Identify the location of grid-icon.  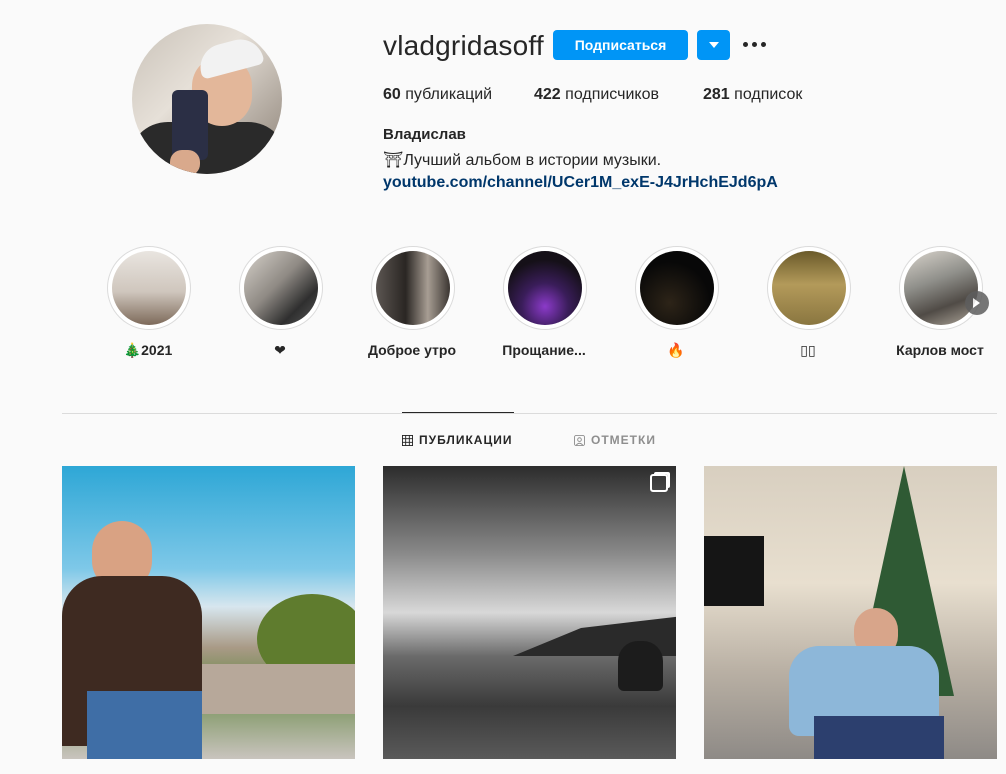
(407, 440).